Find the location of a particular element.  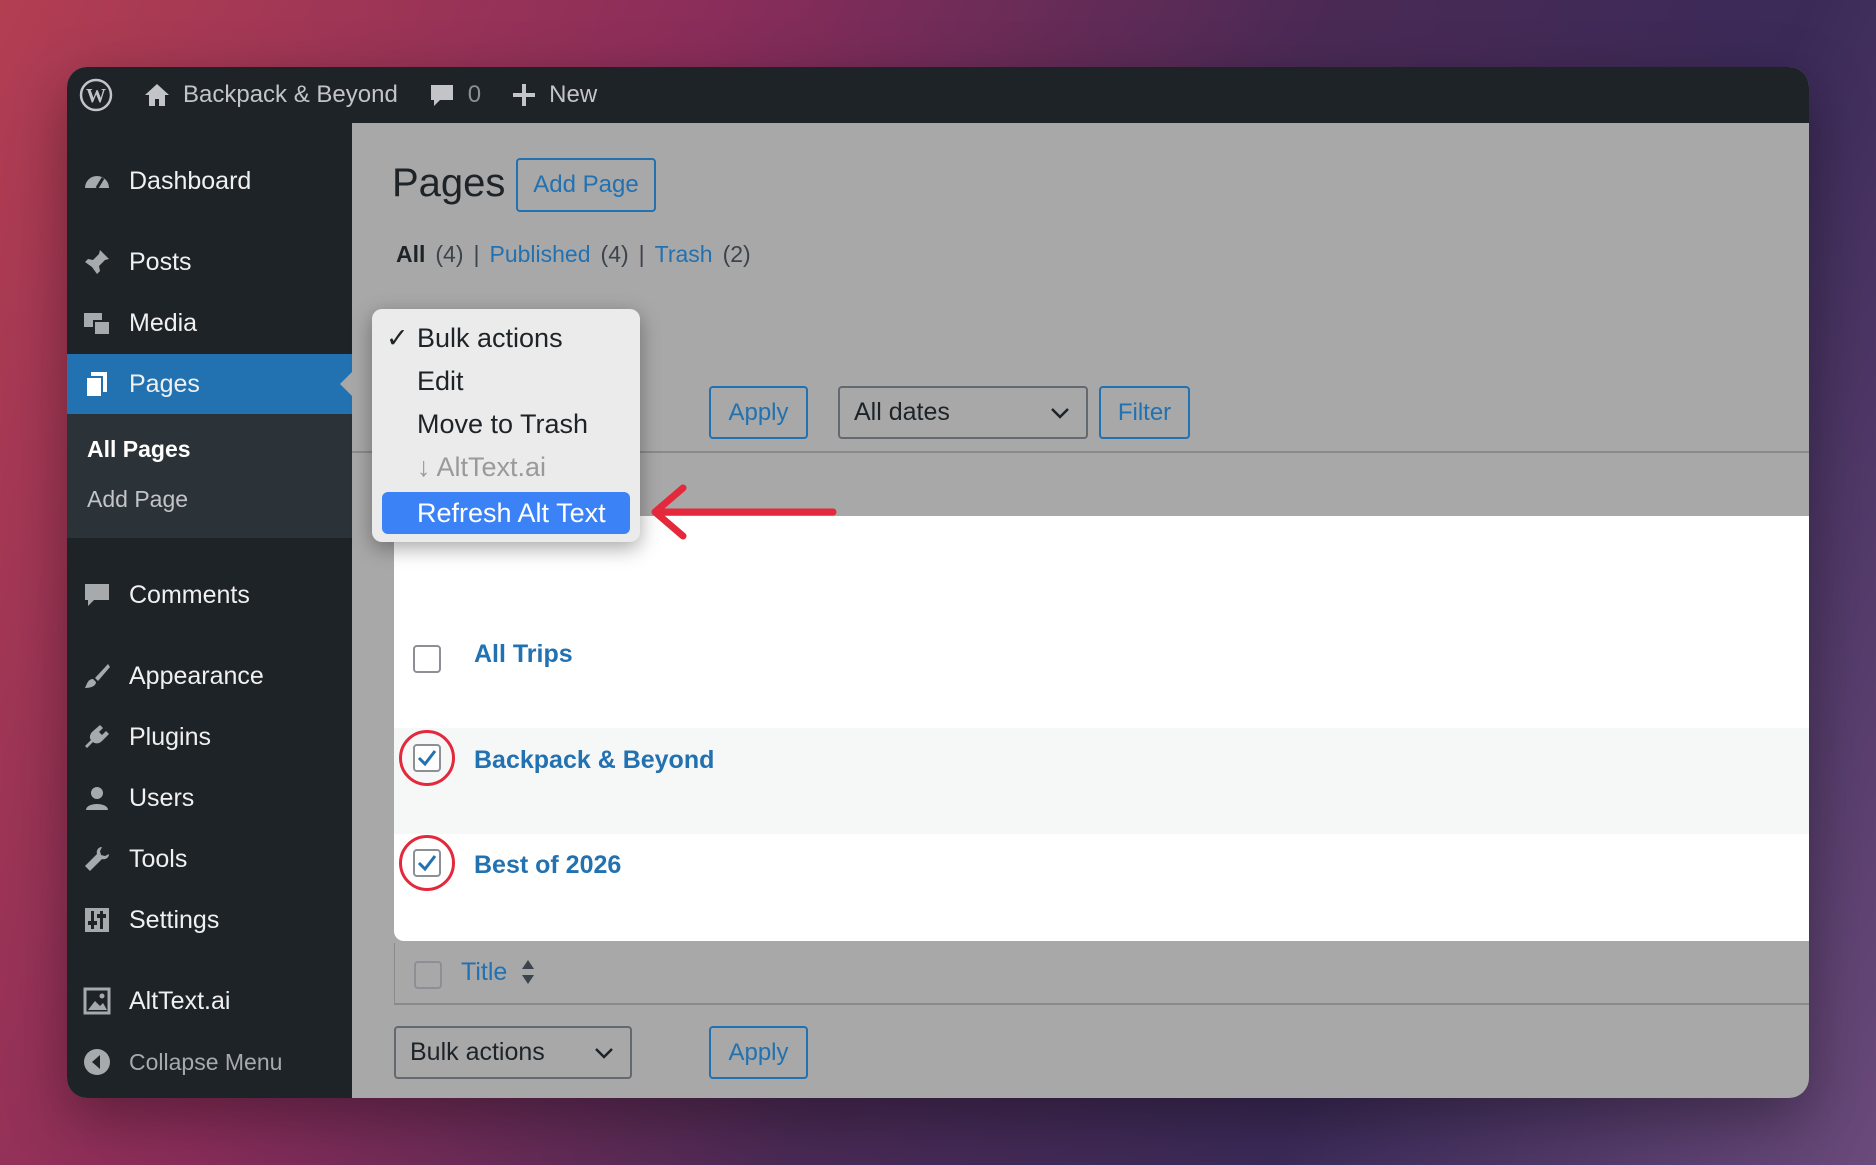

sidebar-item-posts: Posts is located at coordinates (209, 262).